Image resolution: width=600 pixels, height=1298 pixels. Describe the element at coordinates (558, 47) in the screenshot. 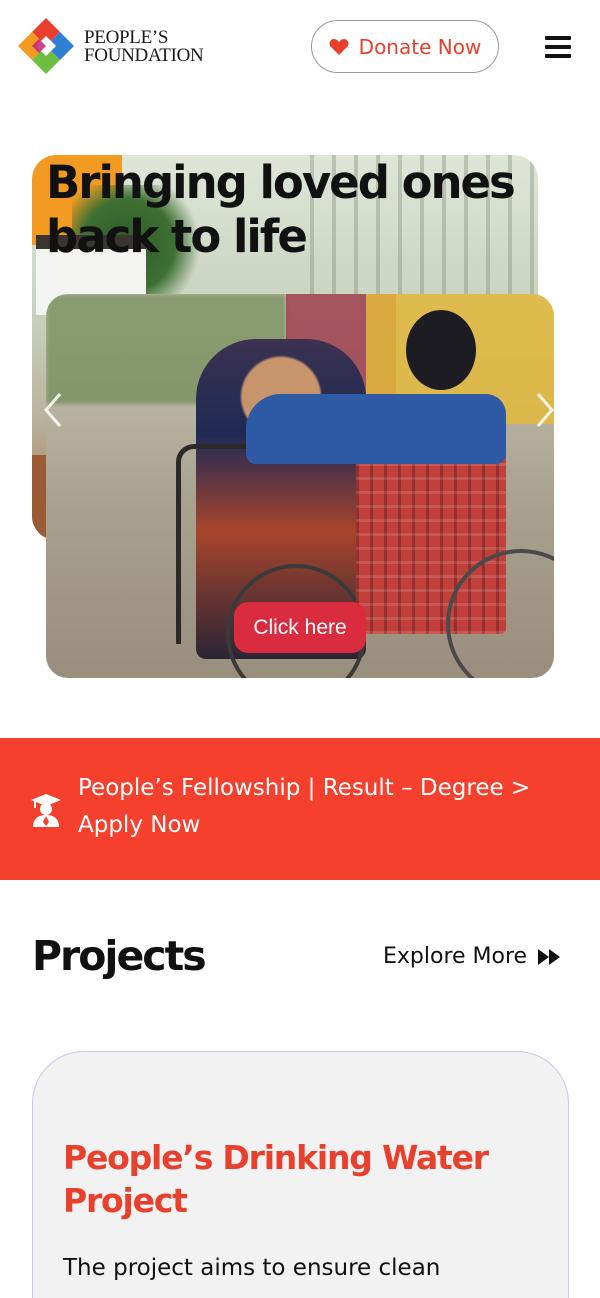

I see `hamburger-icon` at that location.